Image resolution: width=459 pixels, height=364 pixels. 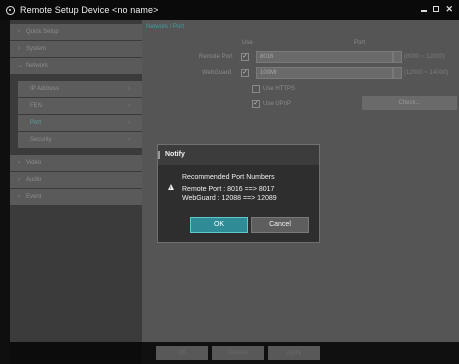 I want to click on apply-button: Apply, so click(x=294, y=353).